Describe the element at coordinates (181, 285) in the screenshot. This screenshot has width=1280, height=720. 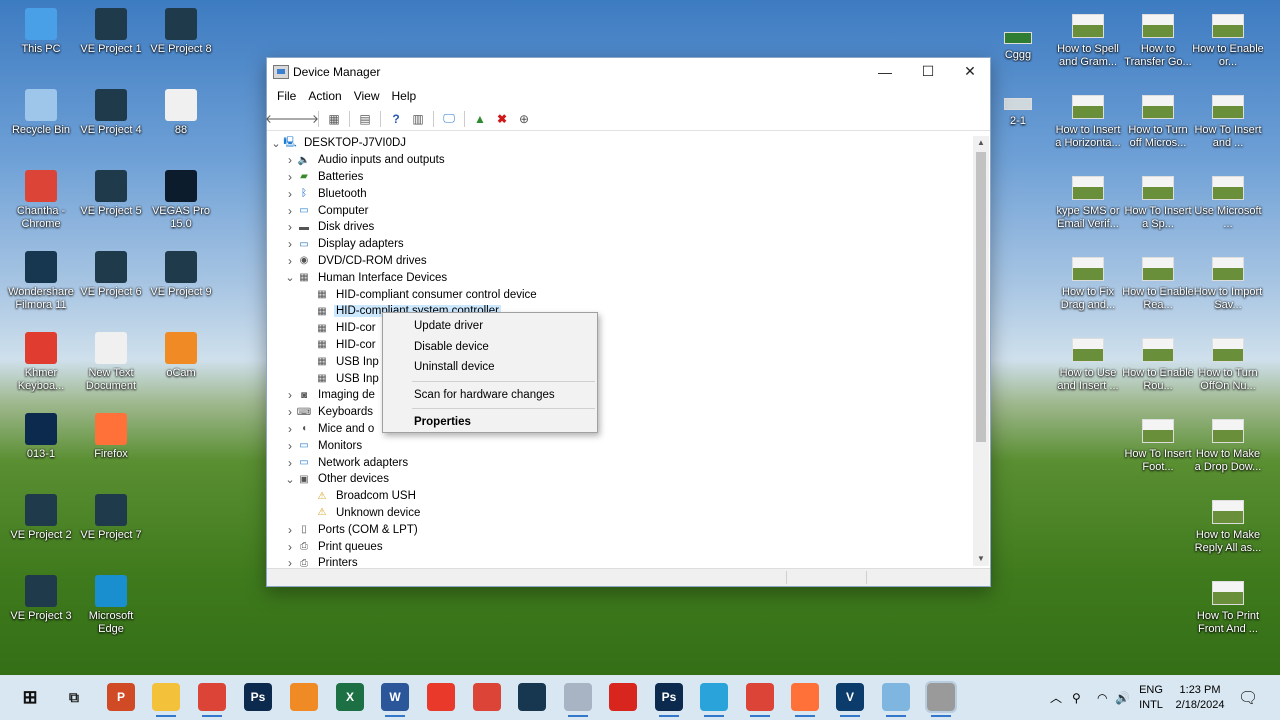
I see `desktop-icon: VE Project 9` at that location.